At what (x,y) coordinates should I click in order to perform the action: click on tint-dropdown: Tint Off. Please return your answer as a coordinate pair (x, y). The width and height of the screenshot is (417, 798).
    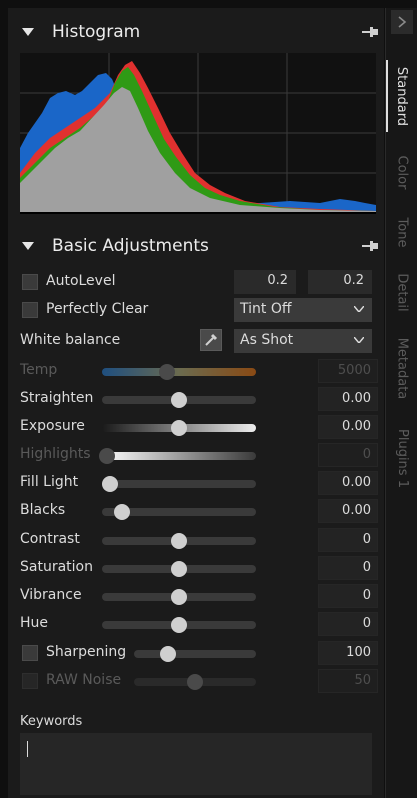
    Looking at the image, I should click on (303, 310).